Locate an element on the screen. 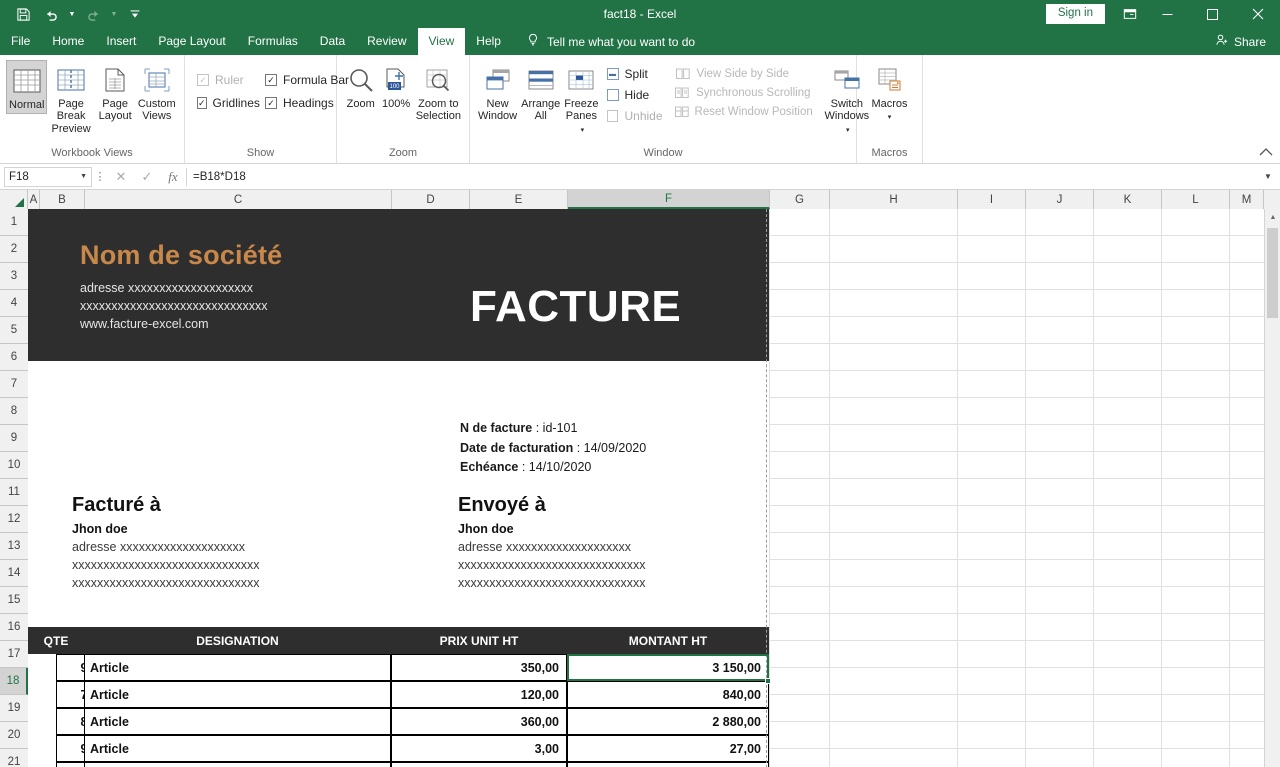 The image size is (1280, 767). split-checkbox: ▬ Split is located at coordinates (634, 74).